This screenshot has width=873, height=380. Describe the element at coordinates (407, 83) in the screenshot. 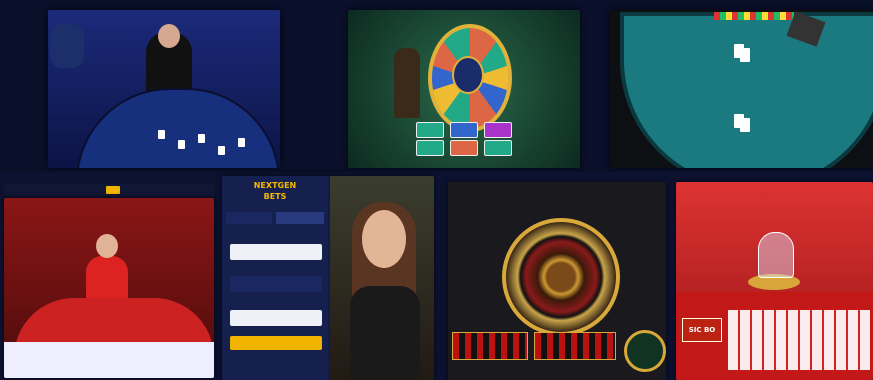

I see `game-host` at that location.